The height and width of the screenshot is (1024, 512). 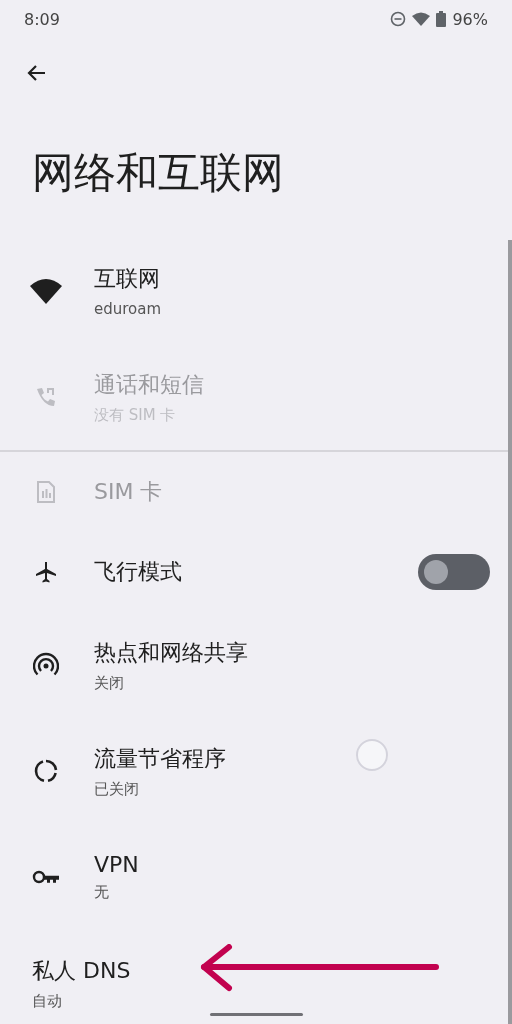 What do you see at coordinates (454, 572) in the screenshot?
I see `toggle-switch` at bounding box center [454, 572].